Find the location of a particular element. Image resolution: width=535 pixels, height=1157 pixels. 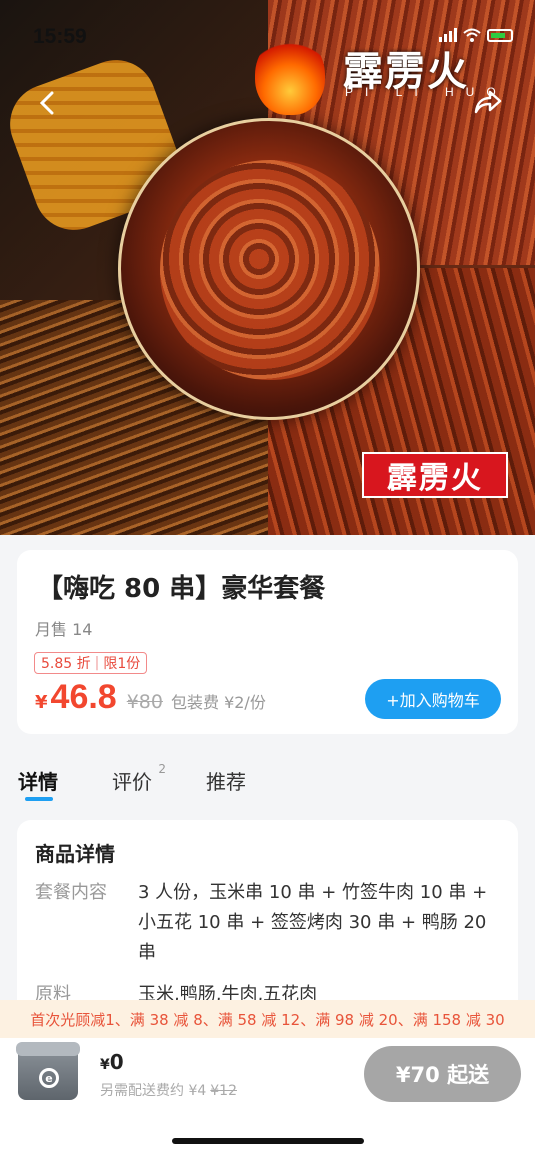

tab-label: 评价 is located at coordinates (132, 782).